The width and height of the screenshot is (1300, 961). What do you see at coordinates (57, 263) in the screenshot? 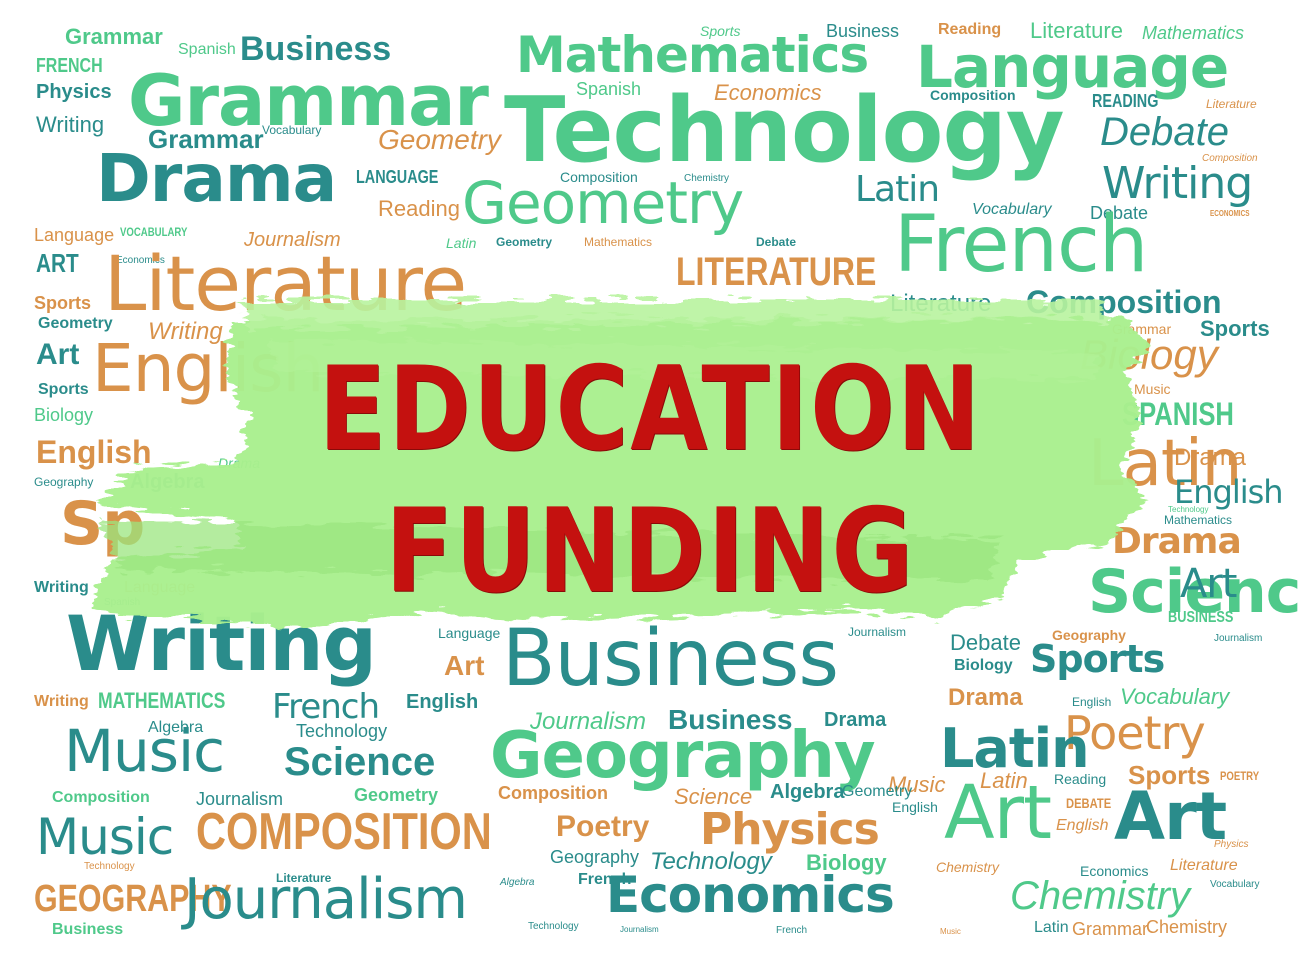
I see `cloud-word: ART` at bounding box center [57, 263].